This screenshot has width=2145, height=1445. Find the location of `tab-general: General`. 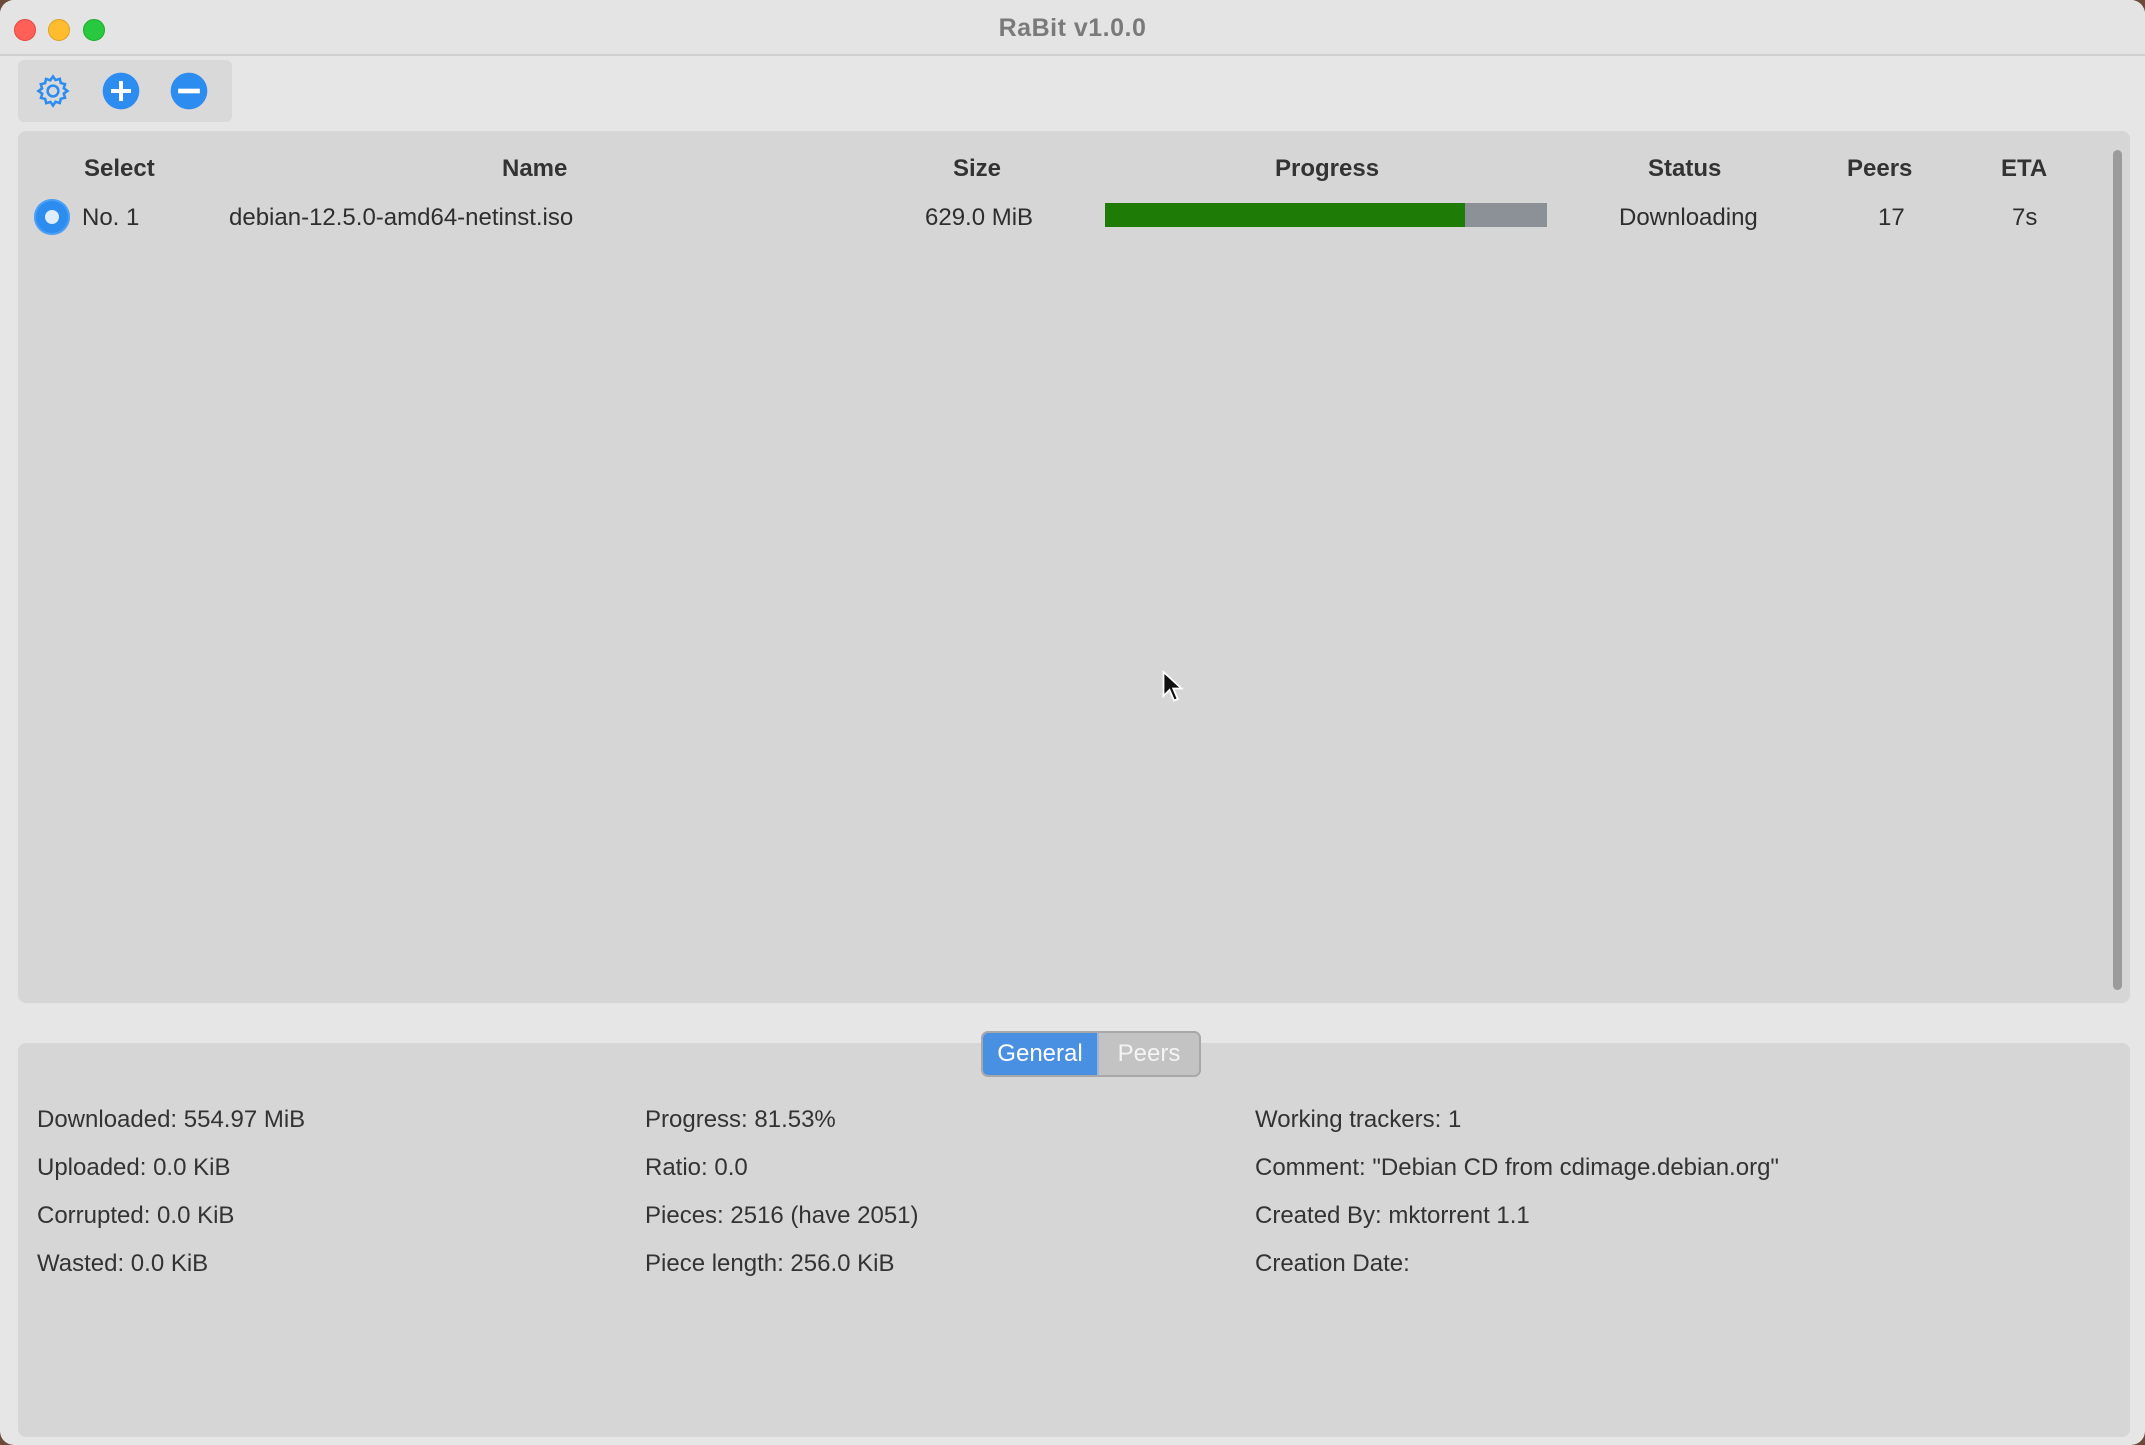

tab-general: General is located at coordinates (1041, 1054).